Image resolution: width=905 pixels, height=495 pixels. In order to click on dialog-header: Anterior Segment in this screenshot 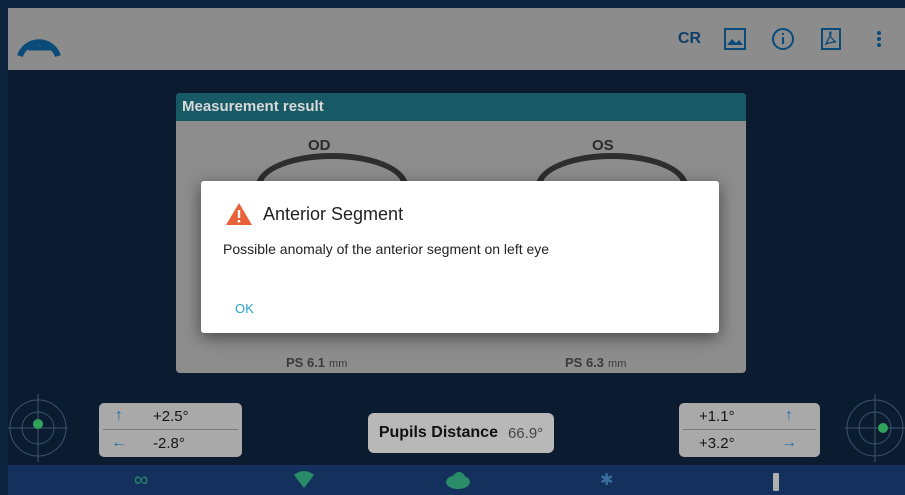, I will do `click(314, 214)`.